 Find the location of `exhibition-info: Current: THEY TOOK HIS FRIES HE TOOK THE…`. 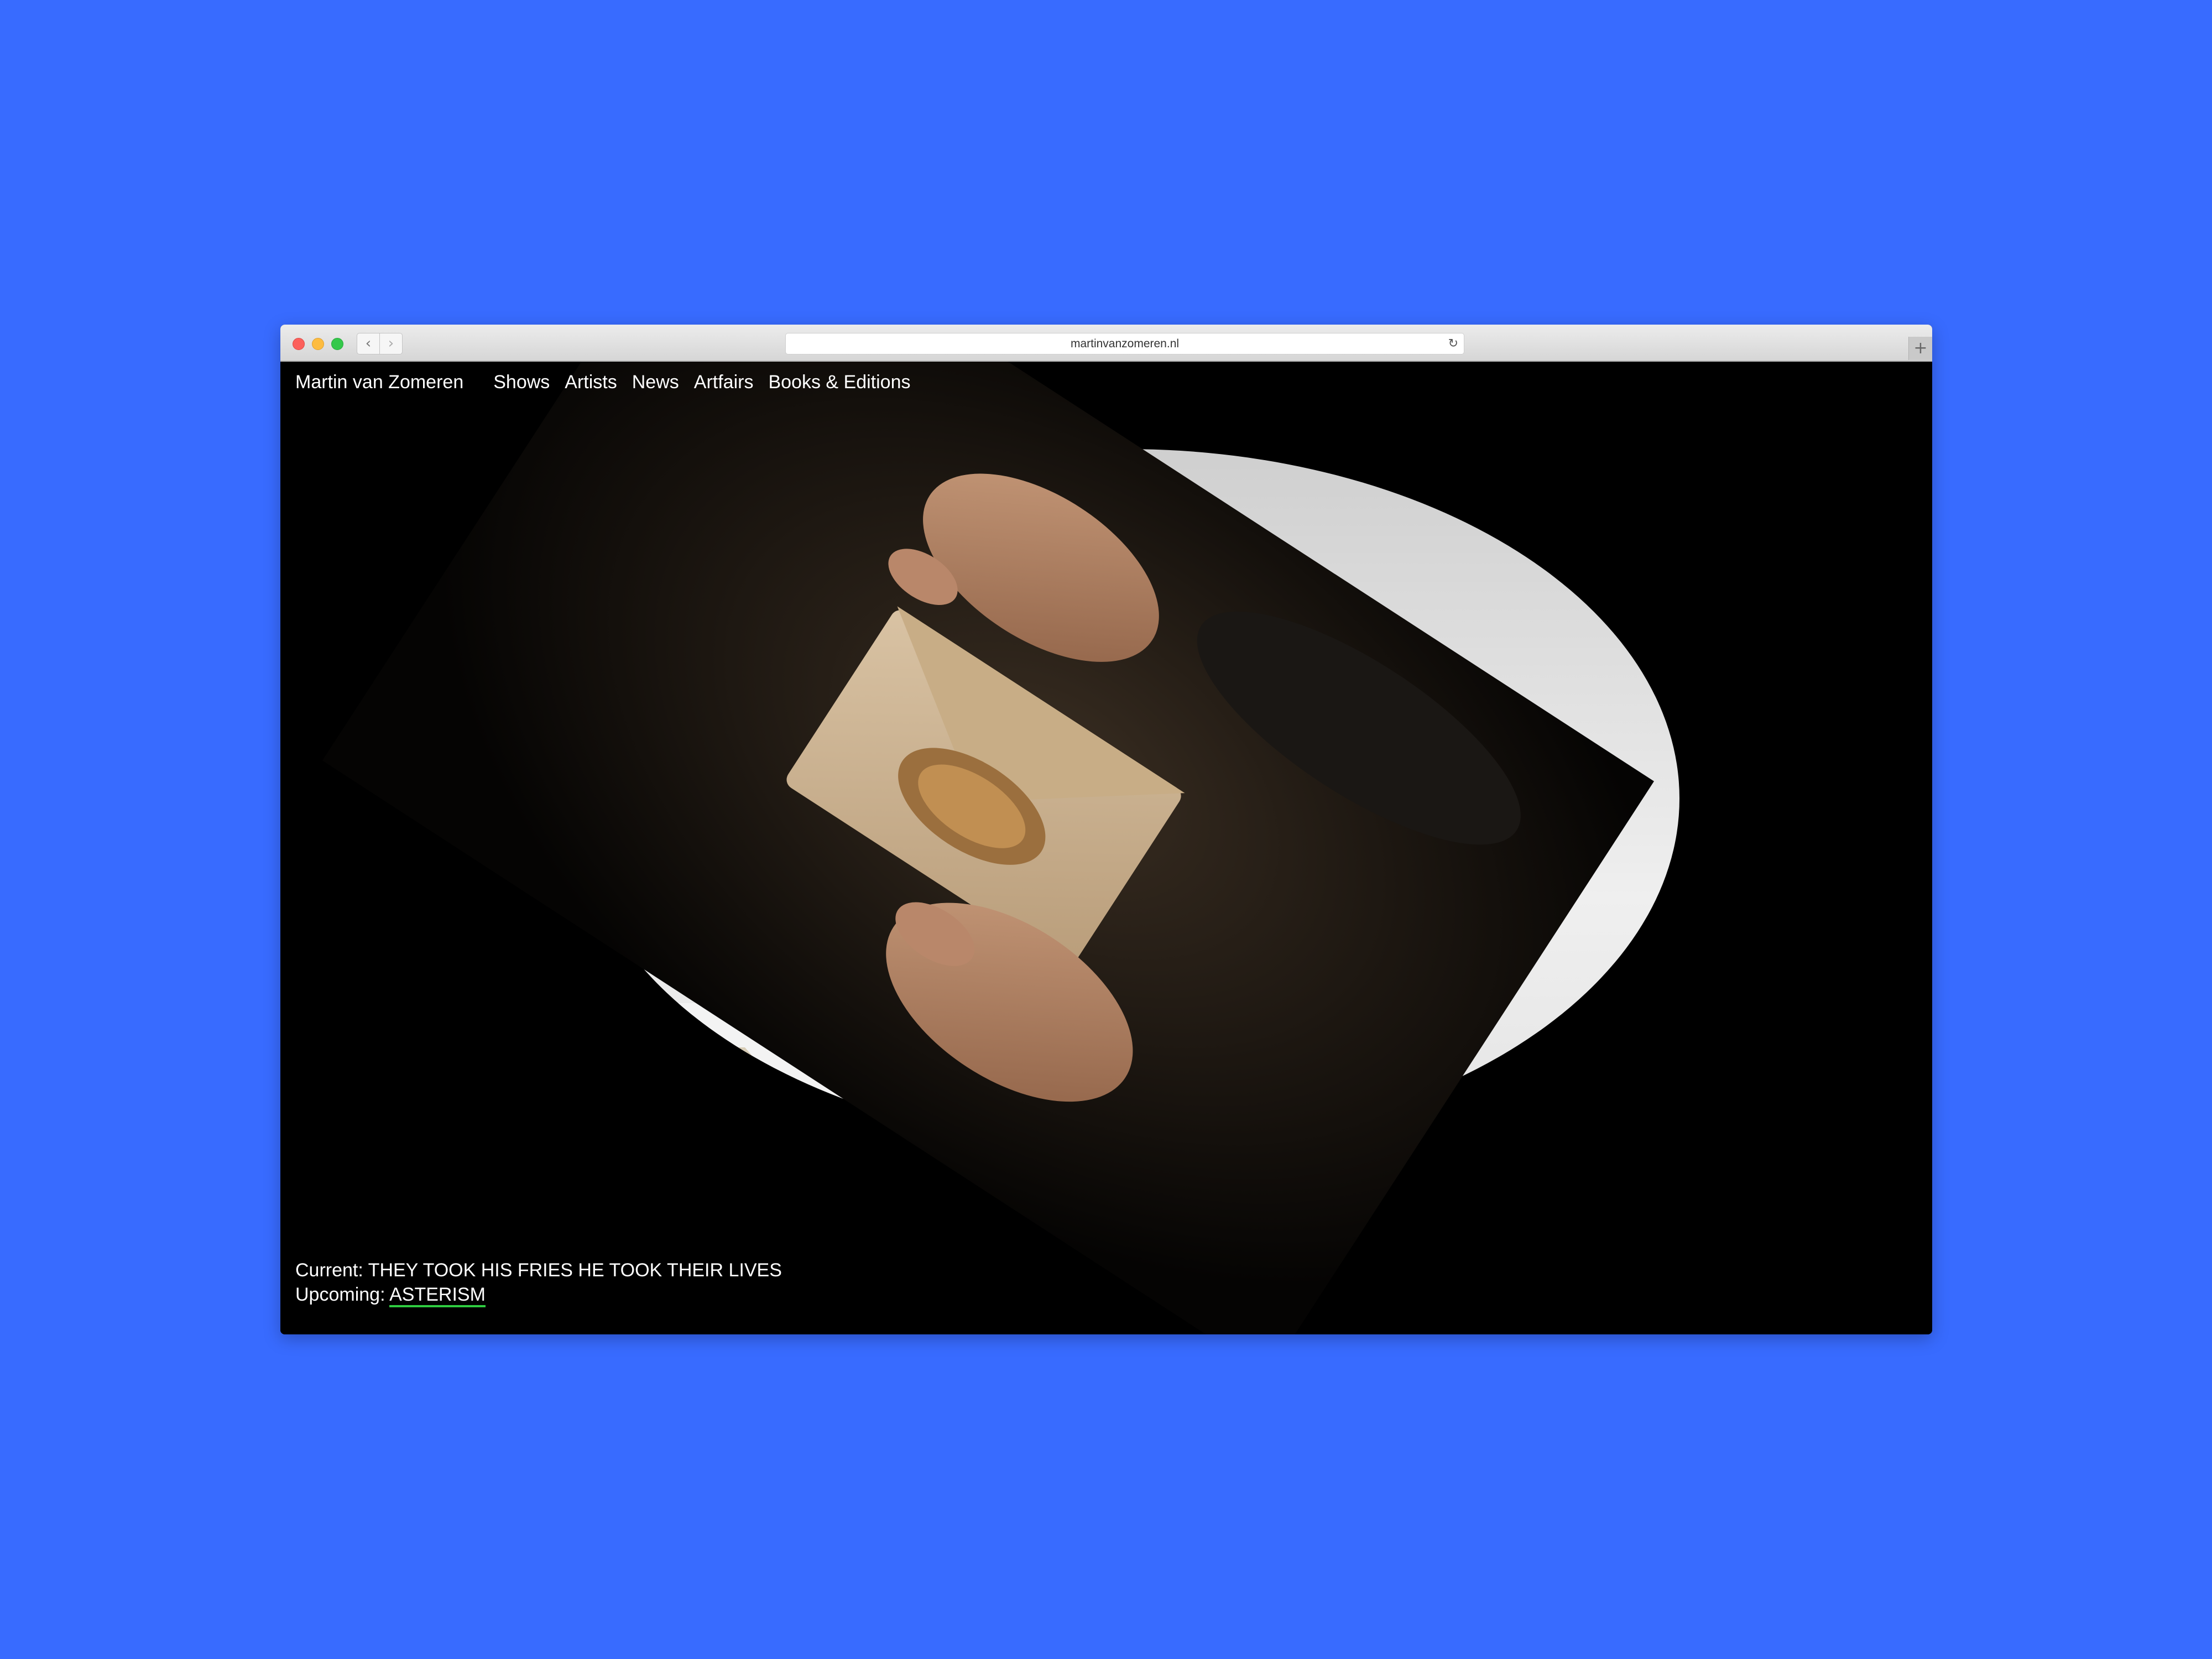

exhibition-info: Current: THEY TOOK HIS FRIES HE TOOK THE… is located at coordinates (539, 1283).